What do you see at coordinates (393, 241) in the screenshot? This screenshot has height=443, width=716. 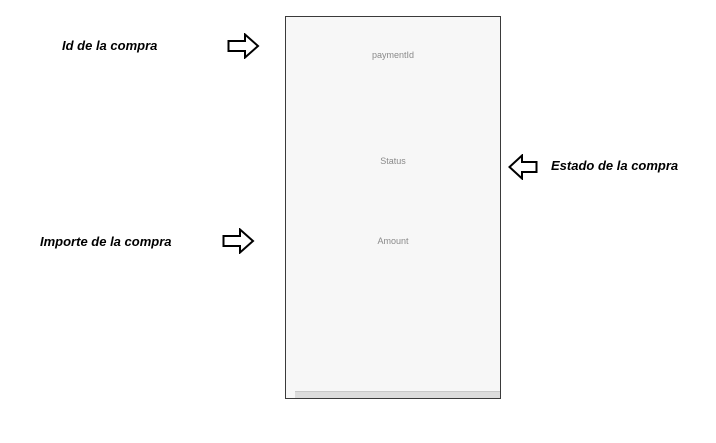 I see `amount-text: Amount` at bounding box center [393, 241].